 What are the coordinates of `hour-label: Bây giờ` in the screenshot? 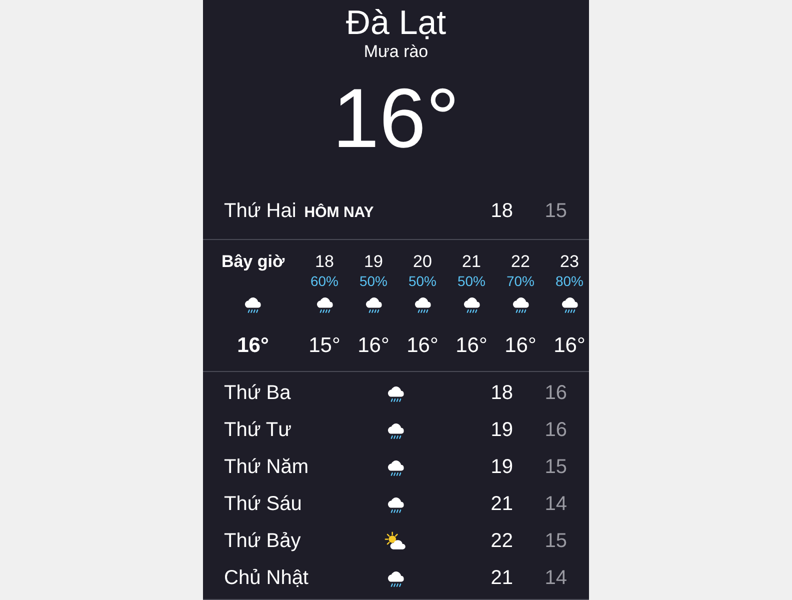 It's located at (253, 262).